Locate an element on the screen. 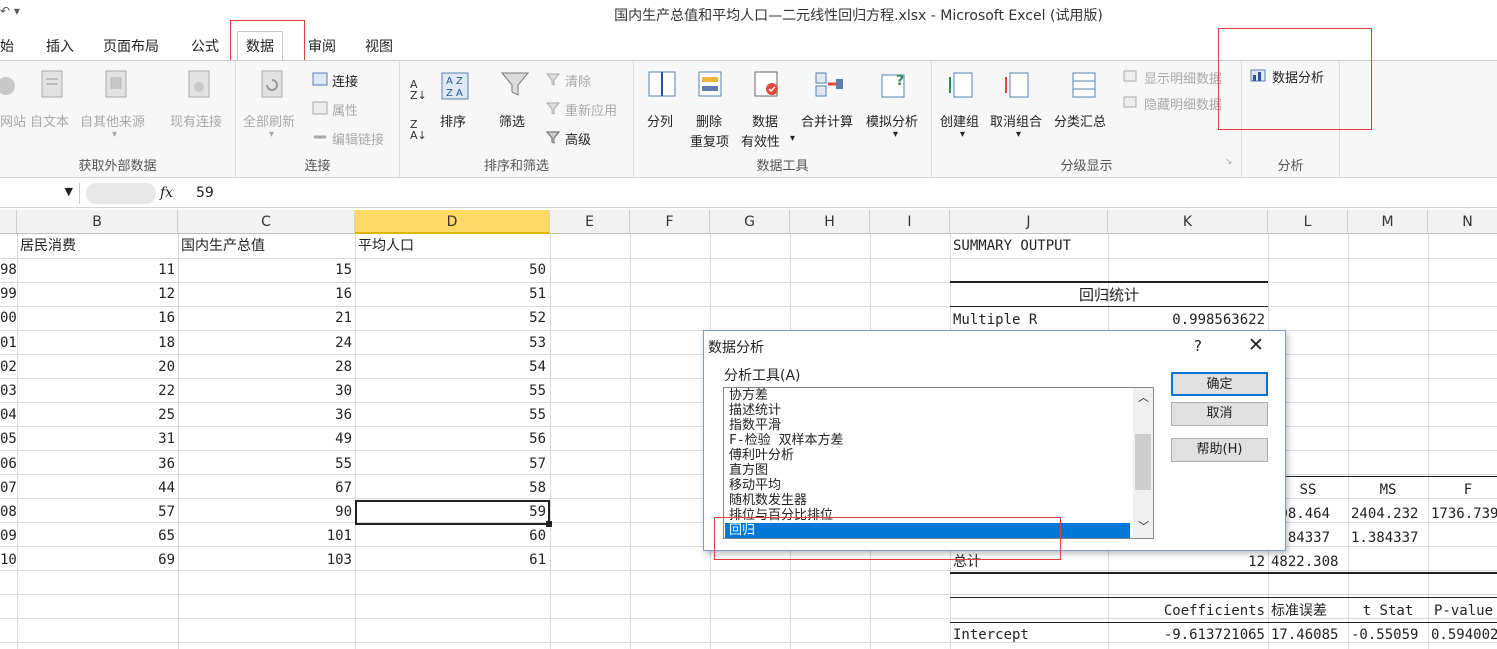 This screenshot has height=649, width=1497. cell-header-c: 国内生产总值 is located at coordinates (223, 246).